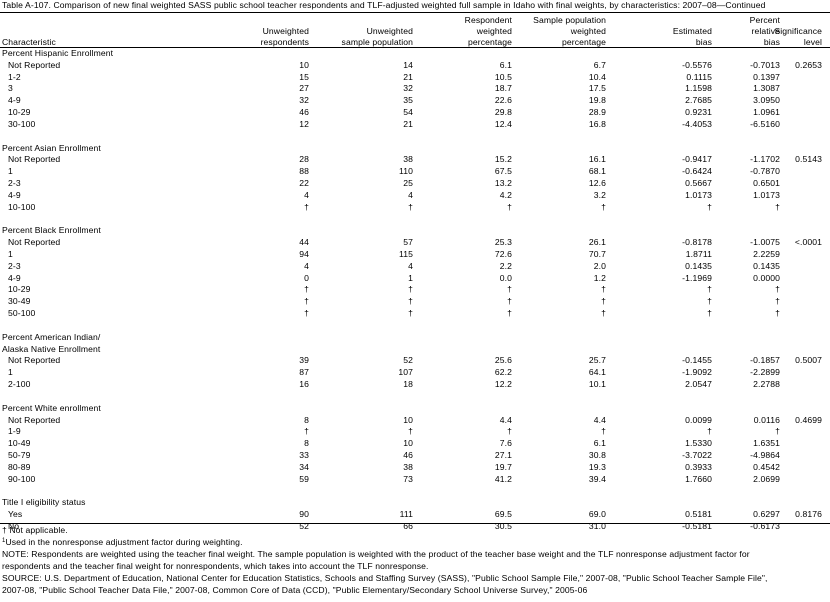 The image size is (830, 602). I want to click on cell-sample-weighted-pct: 16.8, so click(597, 123).